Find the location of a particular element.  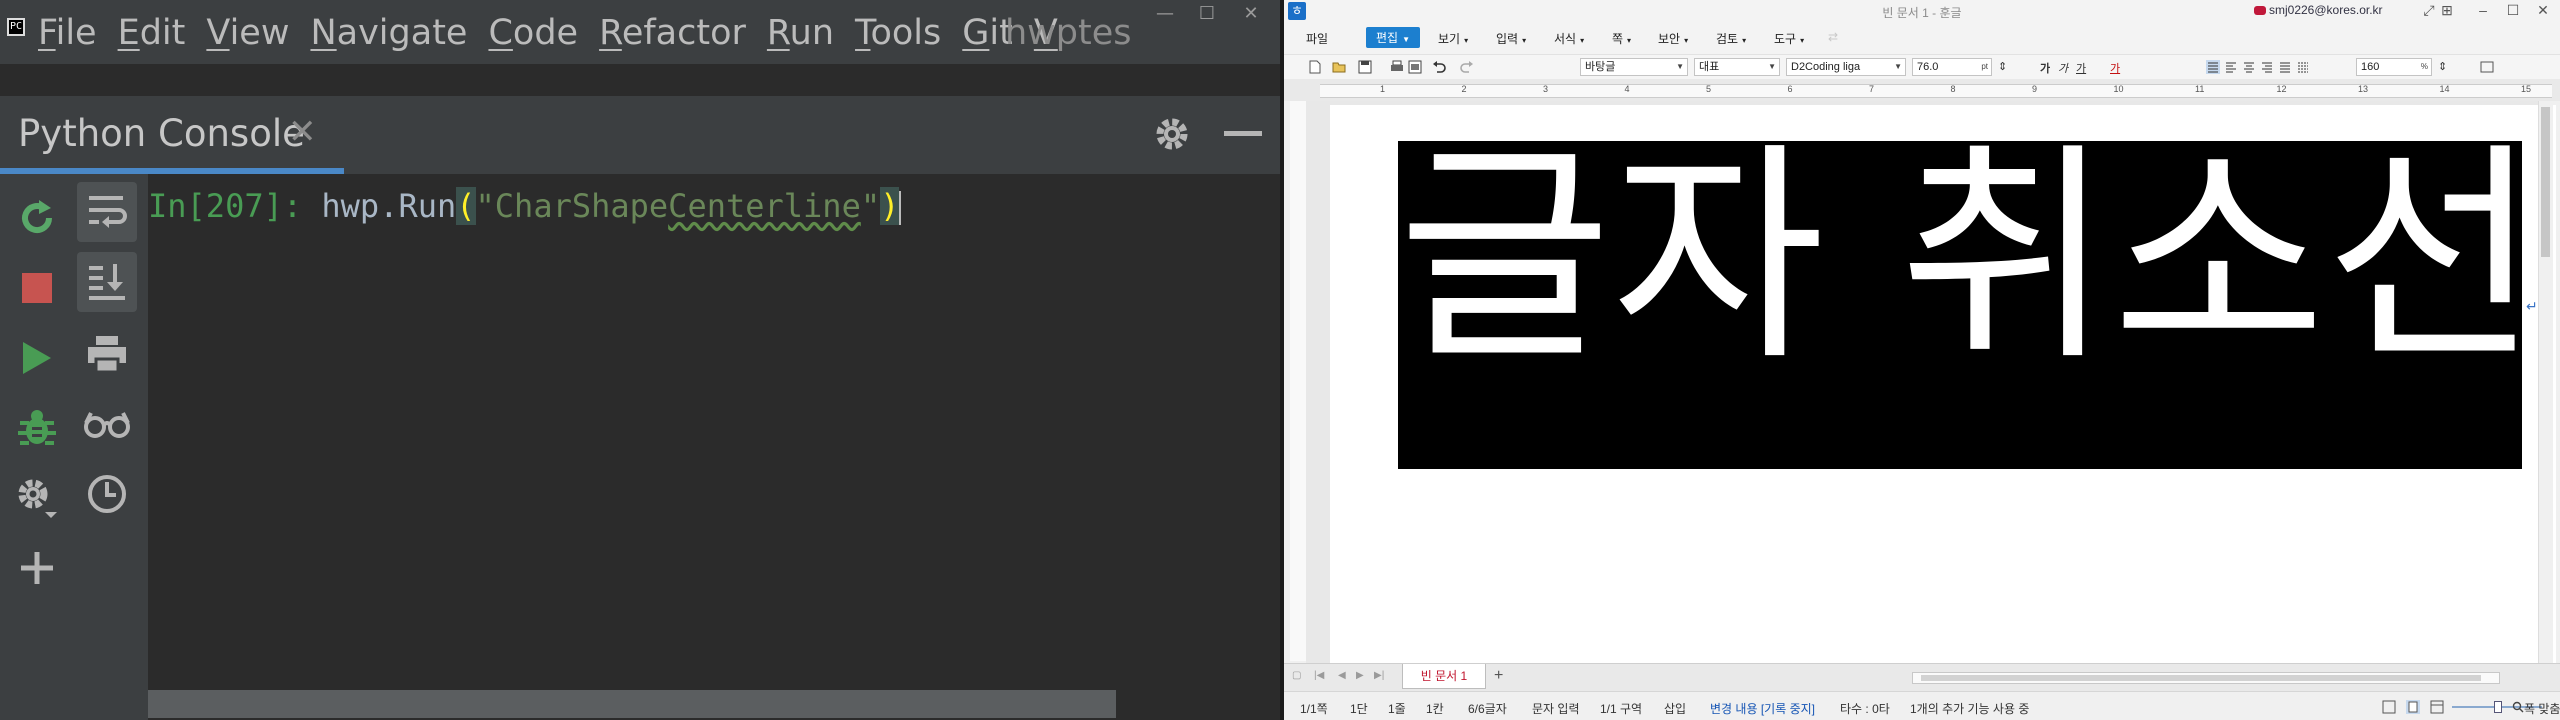

hwp-menu-edit: 편집 ▼ is located at coordinates (1393, 37).